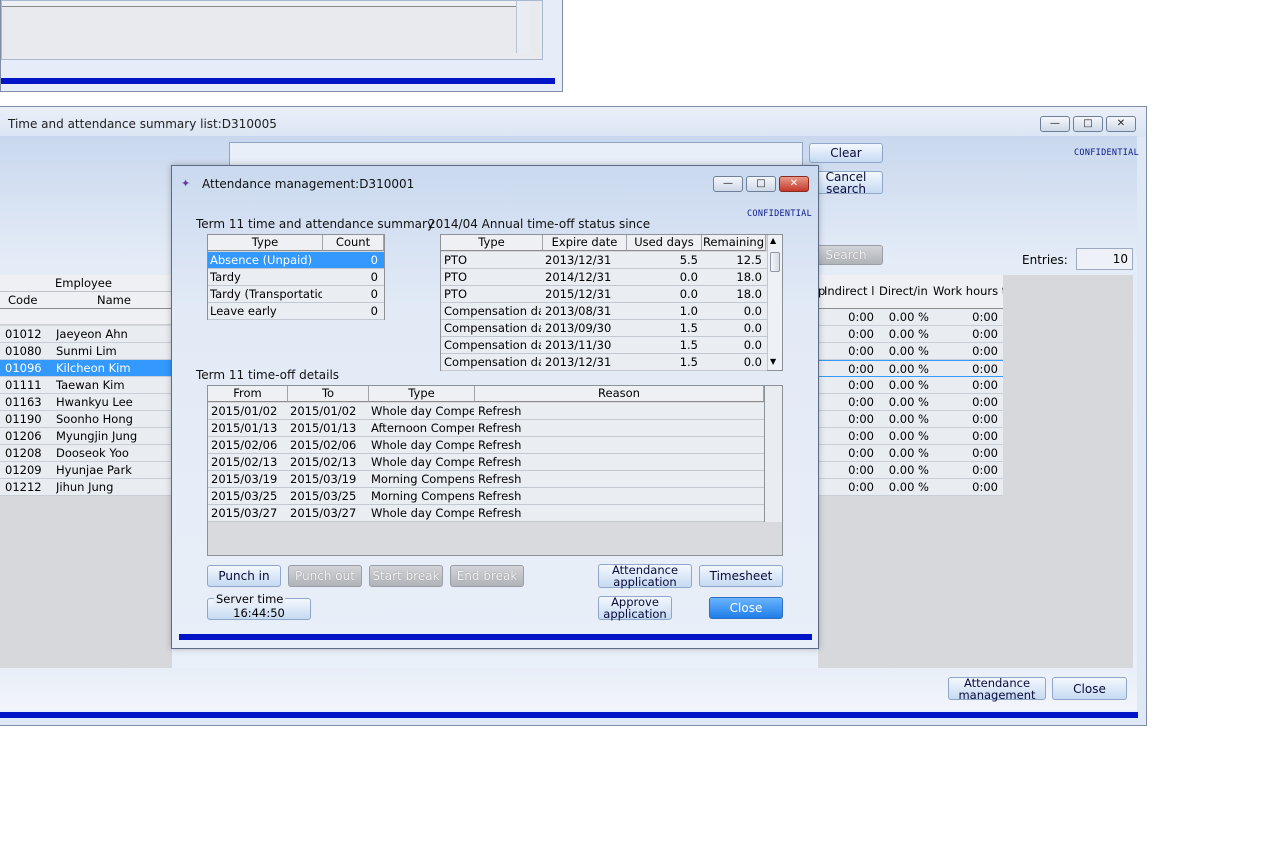 This screenshot has width=1286, height=844. Describe the element at coordinates (422, 394) in the screenshot. I see `details-col-type: Type` at that location.